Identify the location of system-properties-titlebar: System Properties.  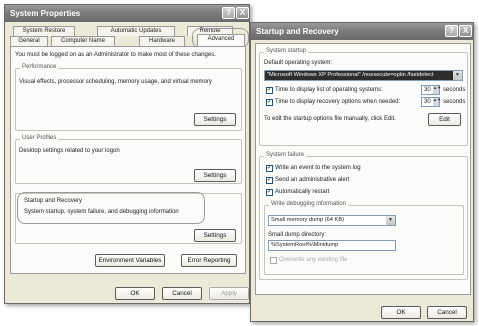
(127, 13).